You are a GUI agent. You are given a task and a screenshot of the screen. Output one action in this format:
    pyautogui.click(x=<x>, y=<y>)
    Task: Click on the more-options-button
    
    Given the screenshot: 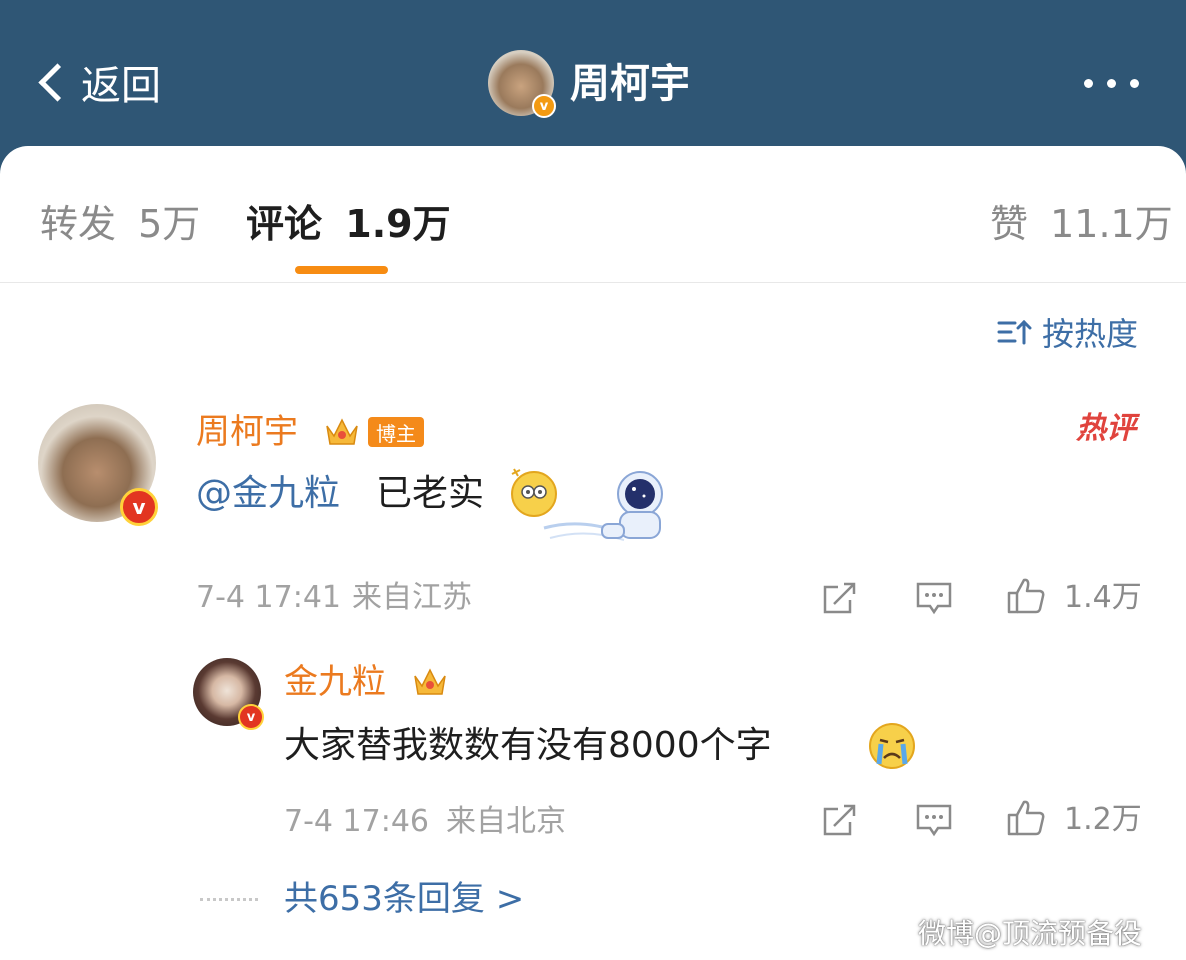 What is the action you would take?
    pyautogui.click(x=1117, y=83)
    